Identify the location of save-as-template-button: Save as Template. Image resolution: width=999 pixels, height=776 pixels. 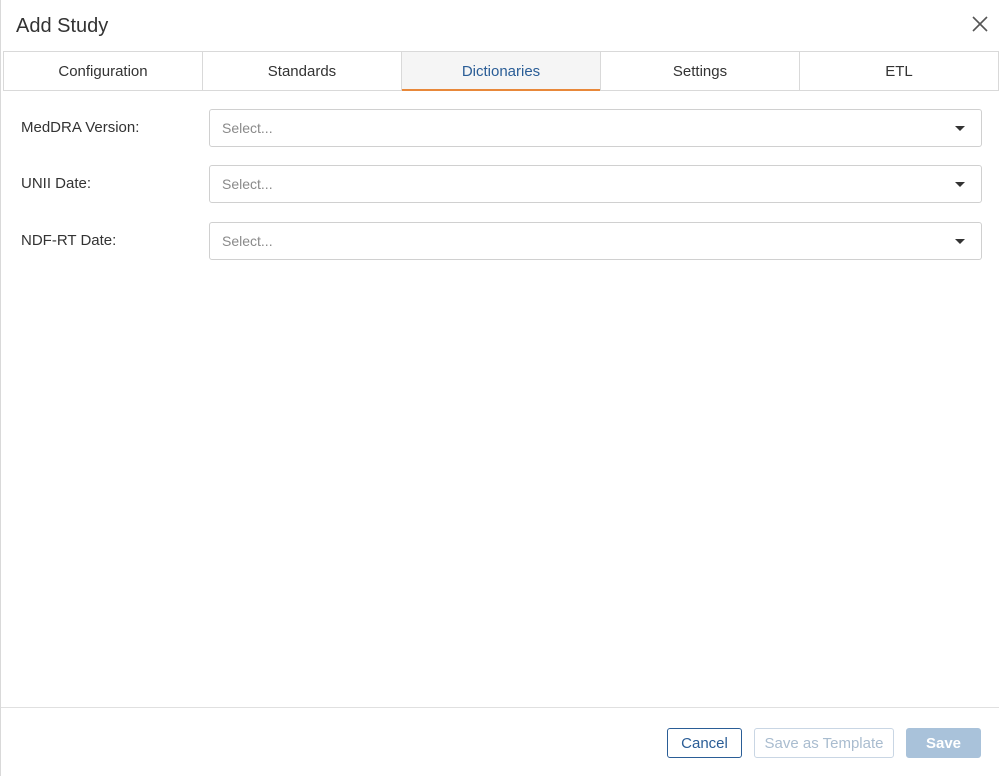
(824, 743).